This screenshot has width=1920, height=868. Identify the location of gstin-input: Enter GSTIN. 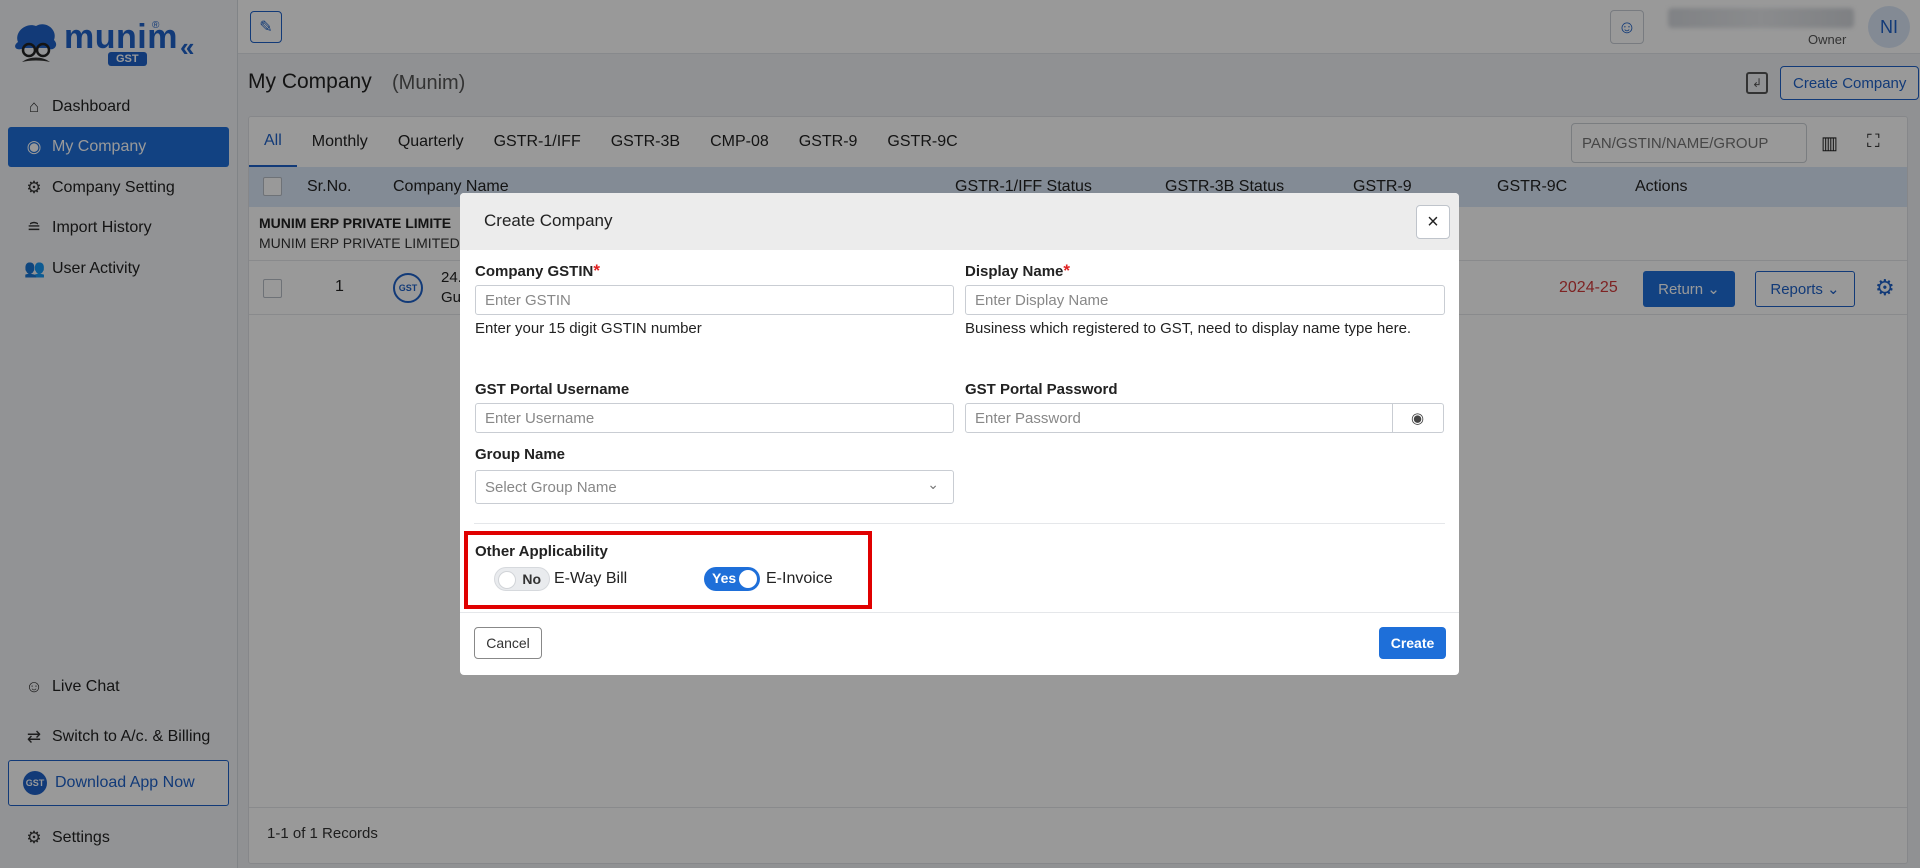
(714, 300).